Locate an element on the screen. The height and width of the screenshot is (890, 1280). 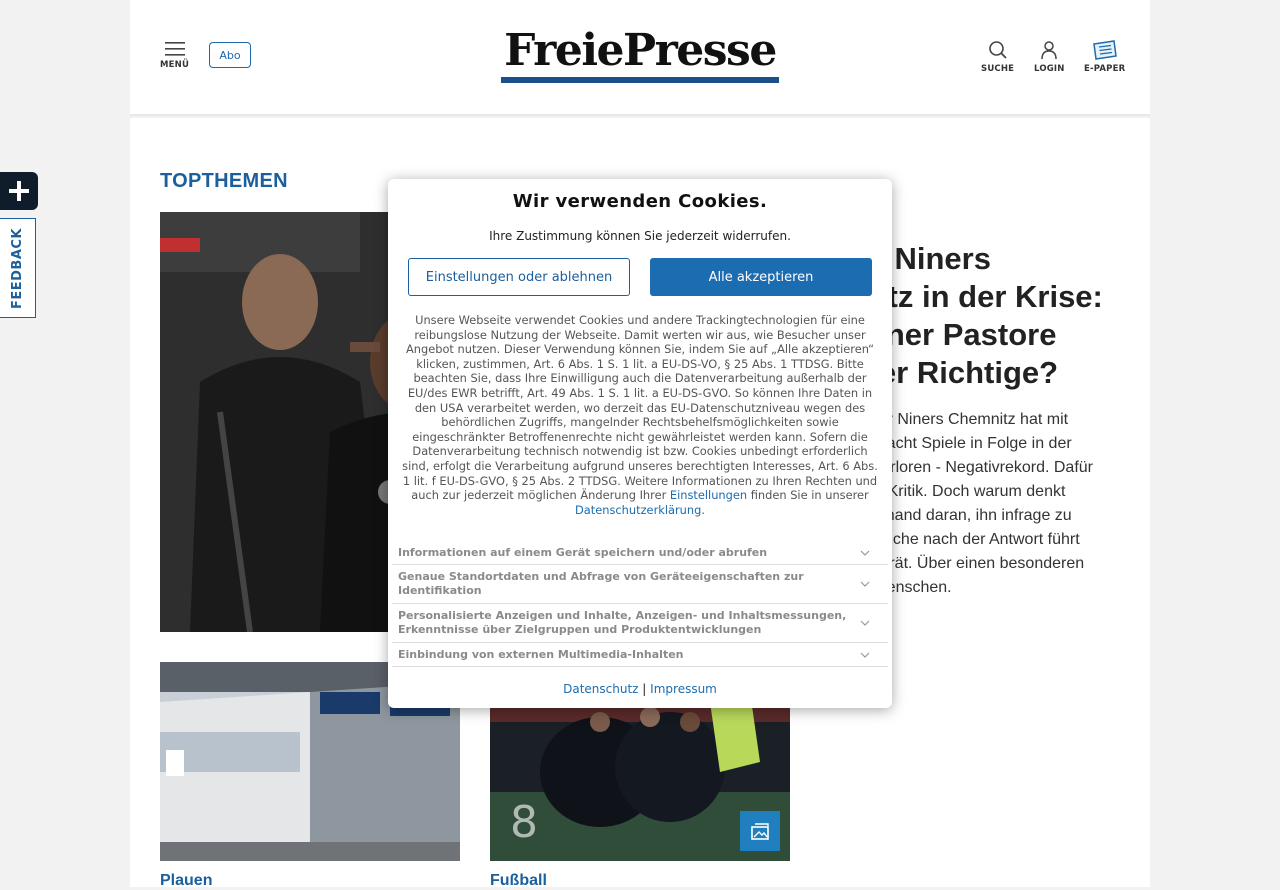
plus-widget-button is located at coordinates (19, 191).